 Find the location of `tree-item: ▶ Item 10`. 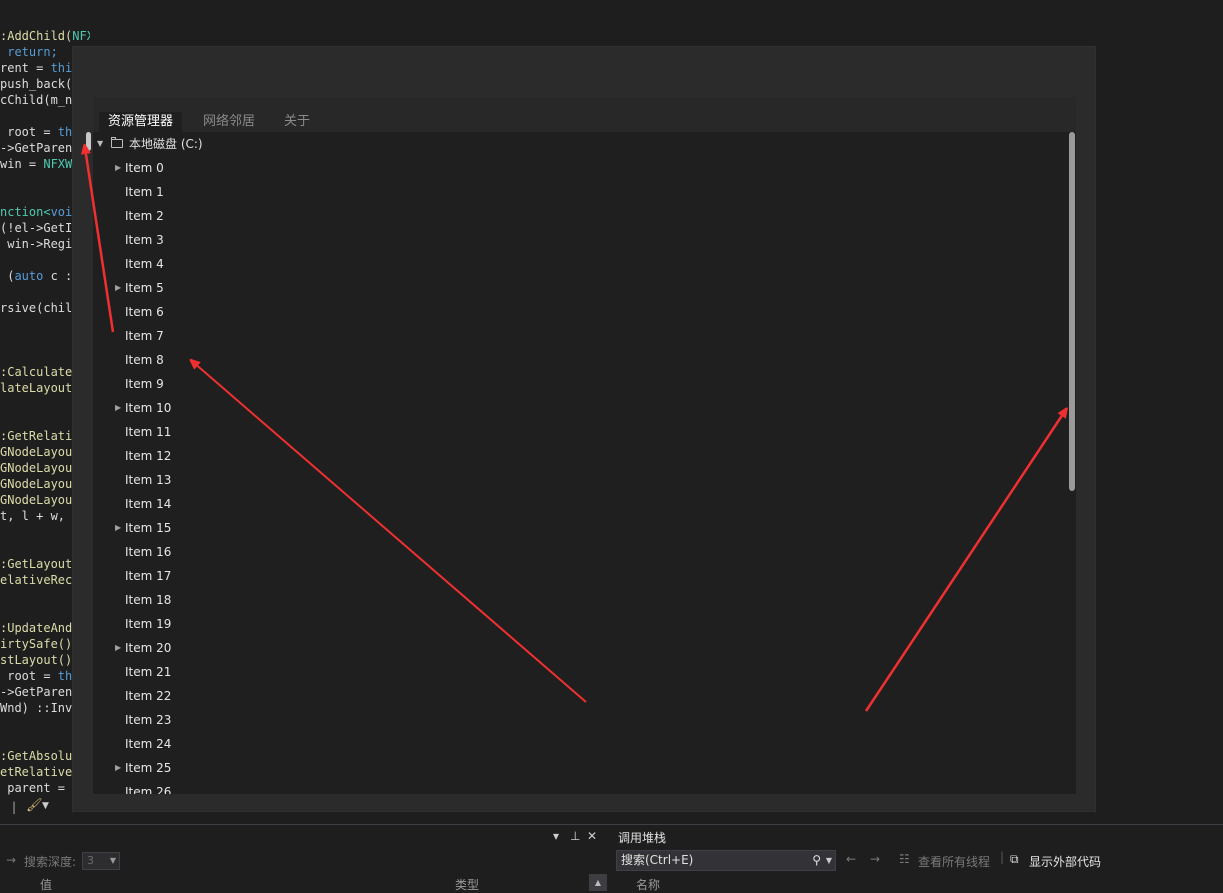

tree-item: ▶ Item 10 is located at coordinates (393, 408).